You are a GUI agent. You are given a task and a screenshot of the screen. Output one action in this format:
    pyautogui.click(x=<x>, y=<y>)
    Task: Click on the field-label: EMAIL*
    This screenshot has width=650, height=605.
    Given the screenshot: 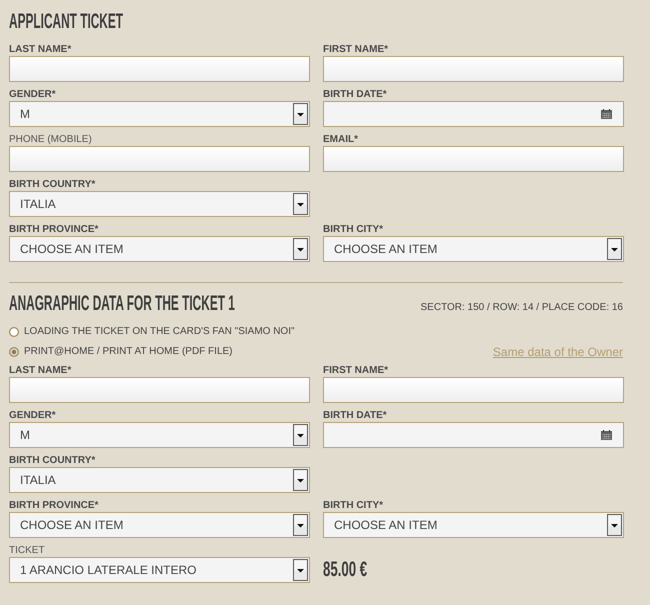 What is the action you would take?
    pyautogui.click(x=340, y=140)
    